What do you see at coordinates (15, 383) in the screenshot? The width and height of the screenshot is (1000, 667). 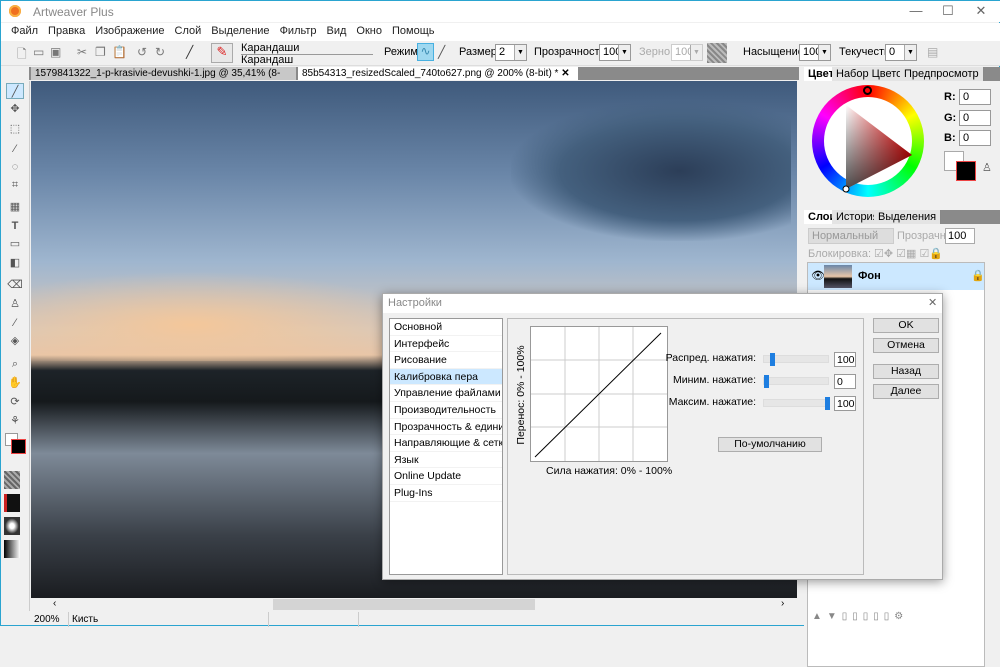 I see `hand-tool-icon: ✋` at bounding box center [15, 383].